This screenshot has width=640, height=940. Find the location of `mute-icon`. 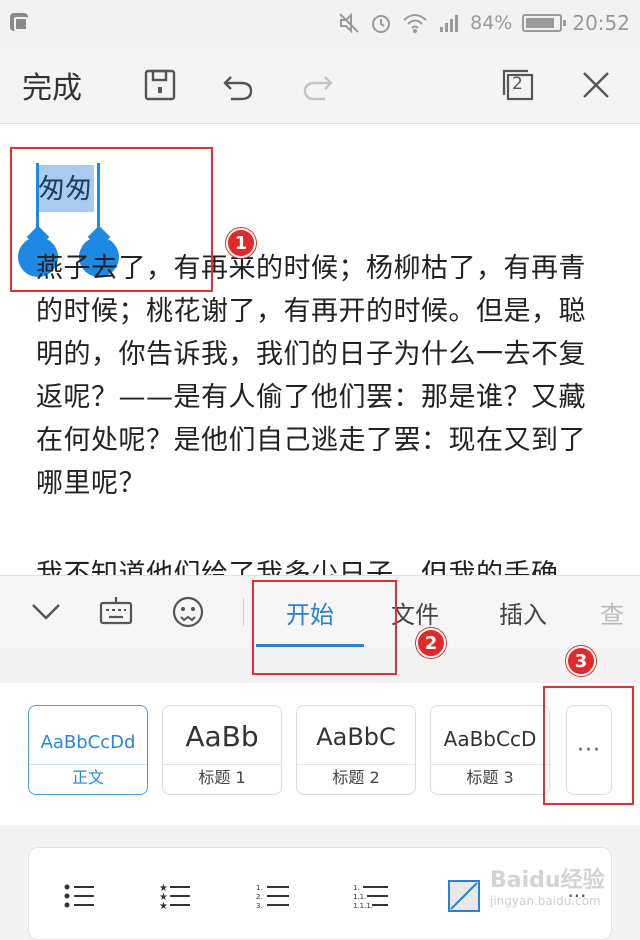

mute-icon is located at coordinates (349, 23).